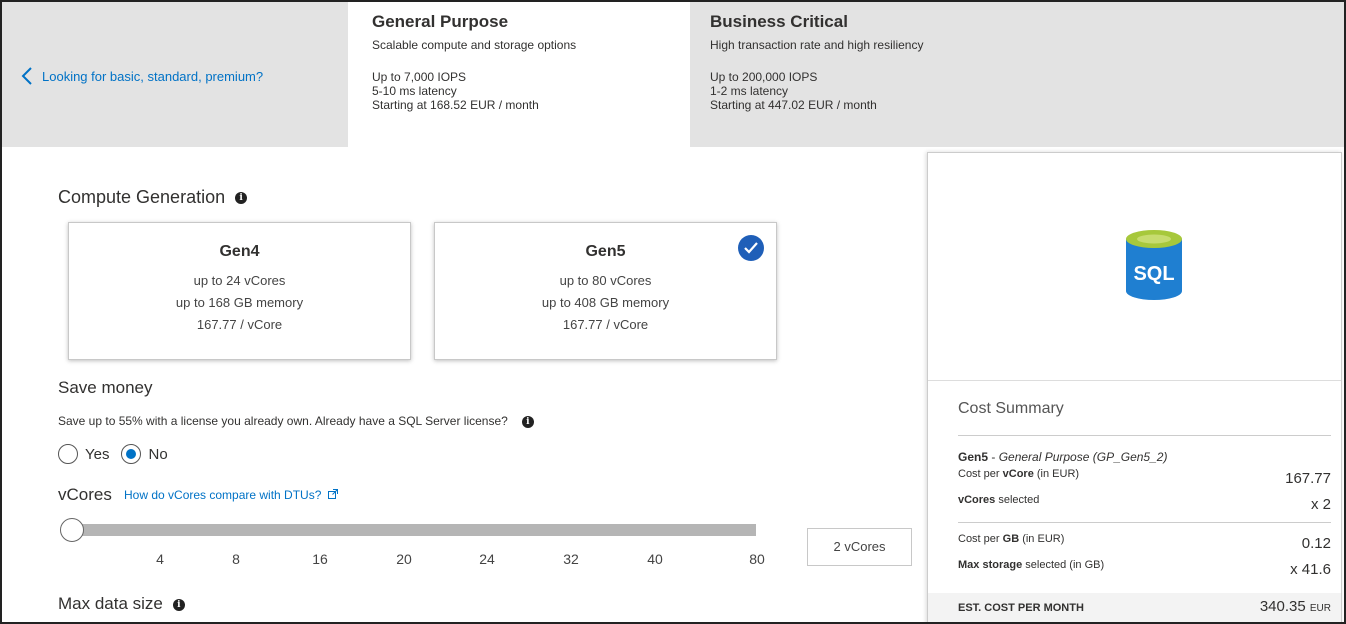 The height and width of the screenshot is (624, 1346). What do you see at coordinates (332, 494) in the screenshot?
I see `external-link-icon` at bounding box center [332, 494].